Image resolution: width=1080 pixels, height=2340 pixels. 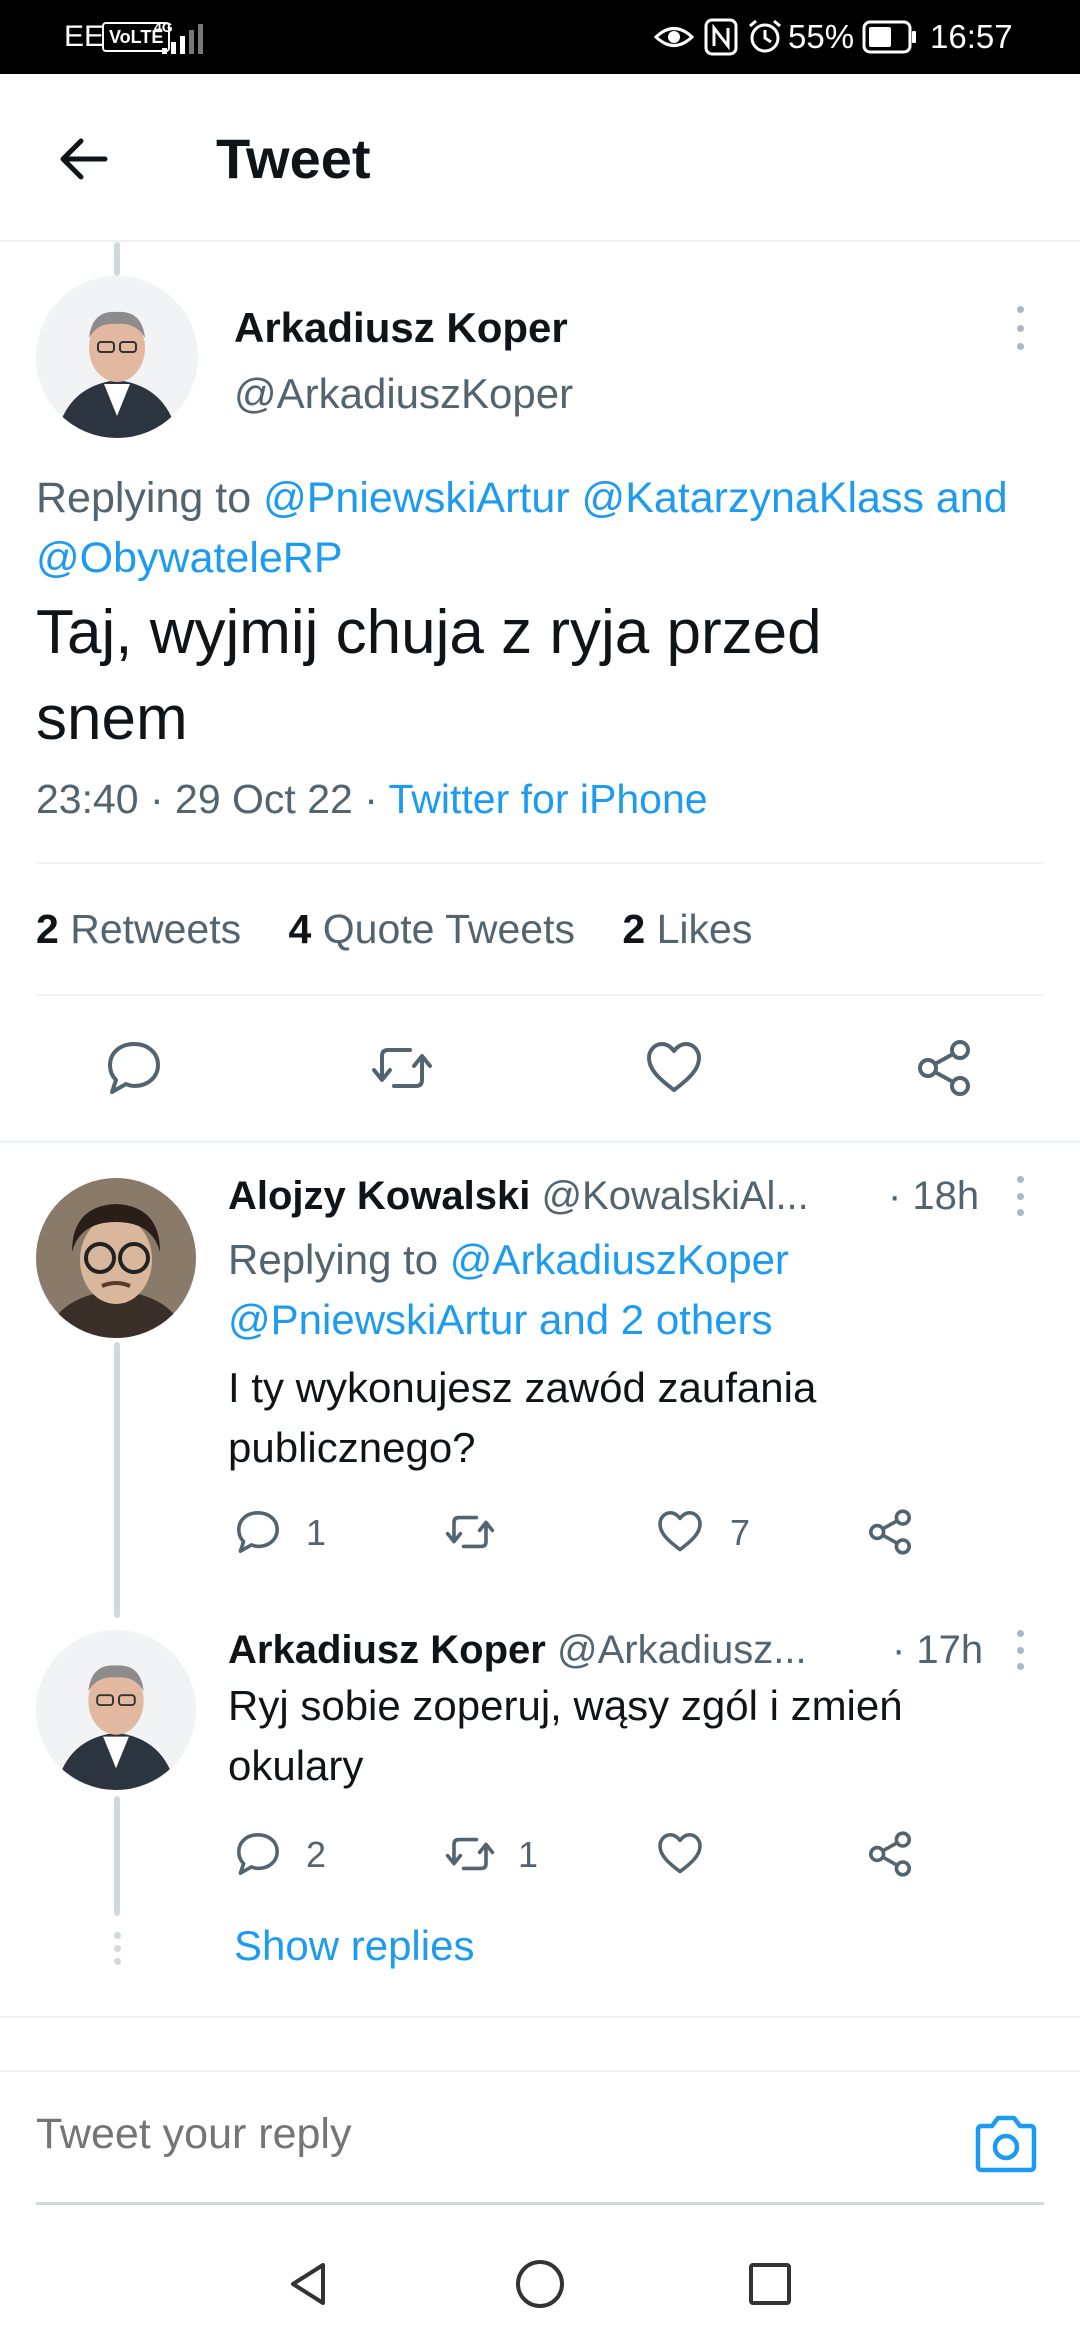 I want to click on square-recents-icon, so click(x=770, y=2284).